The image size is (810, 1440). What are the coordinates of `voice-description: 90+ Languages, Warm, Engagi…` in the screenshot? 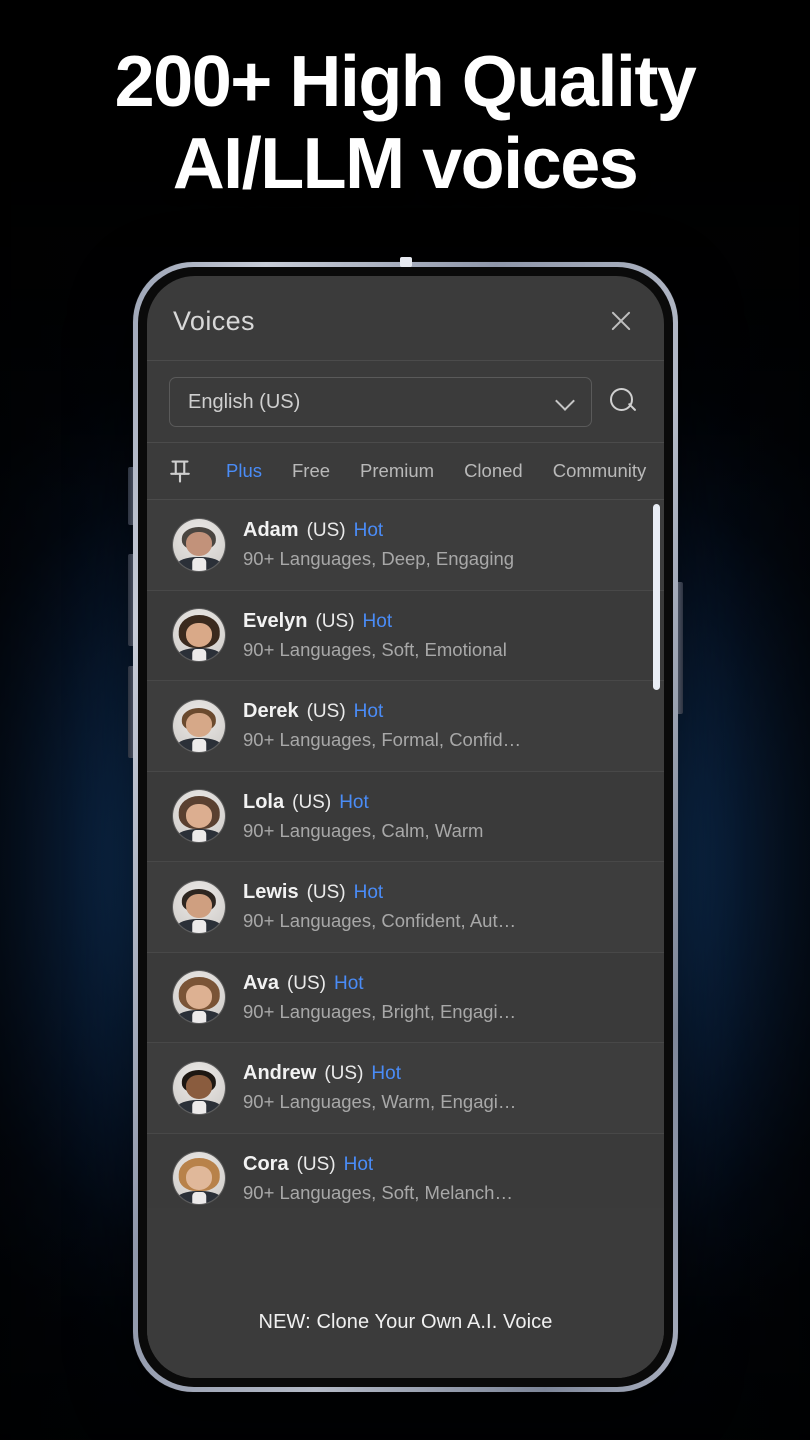 It's located at (380, 1102).